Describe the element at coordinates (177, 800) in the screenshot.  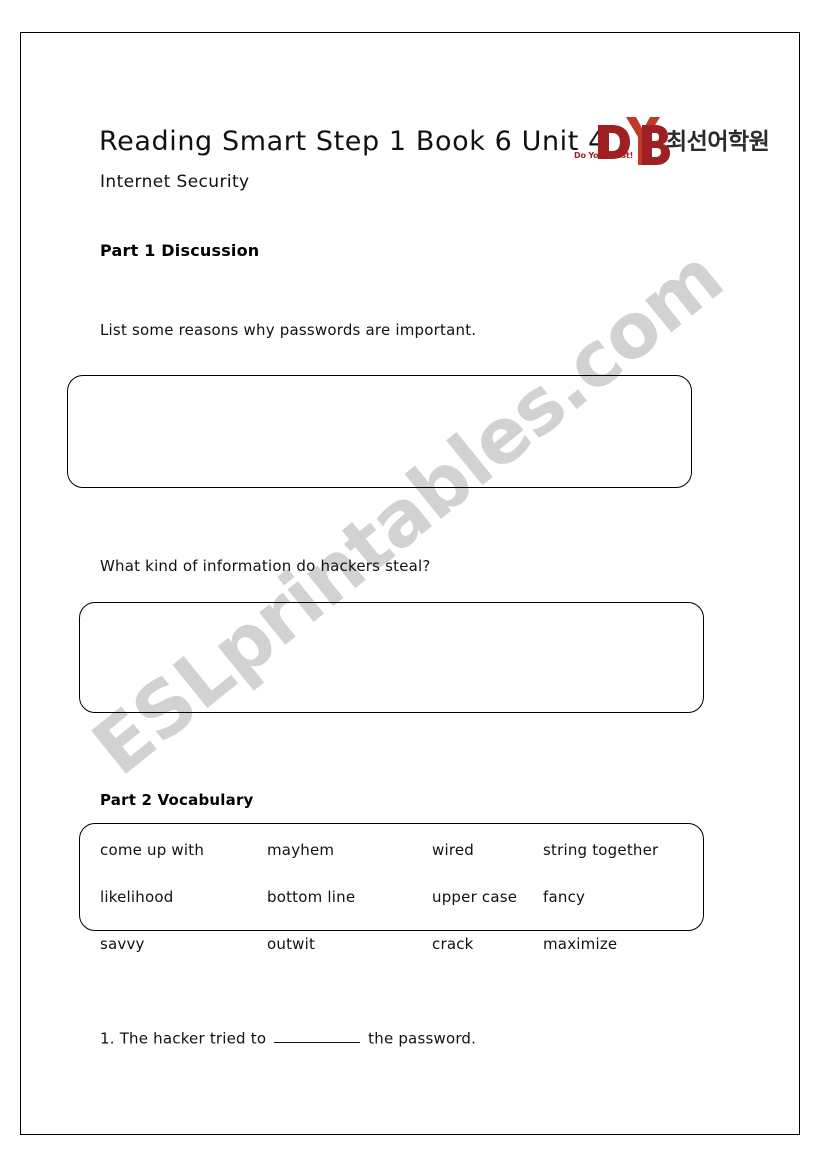
I see `part2-heading: Part 2 Vocabulary` at that location.